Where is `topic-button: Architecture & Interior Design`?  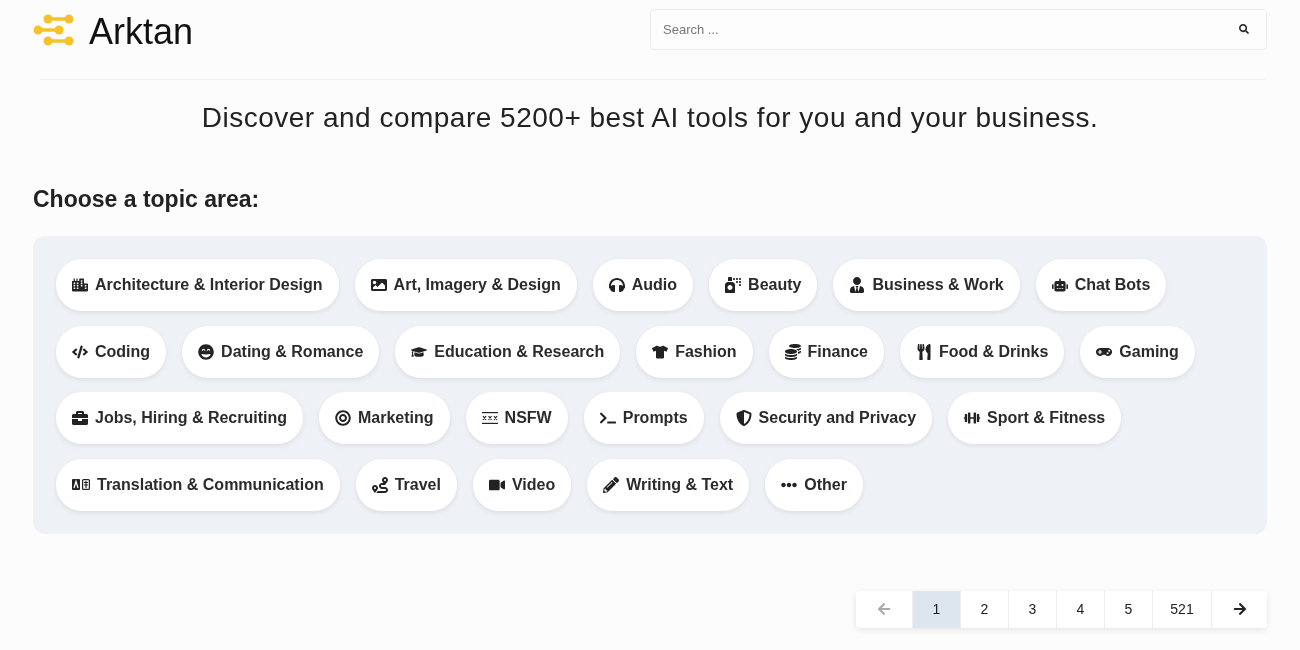
topic-button: Architecture & Interior Design is located at coordinates (197, 285).